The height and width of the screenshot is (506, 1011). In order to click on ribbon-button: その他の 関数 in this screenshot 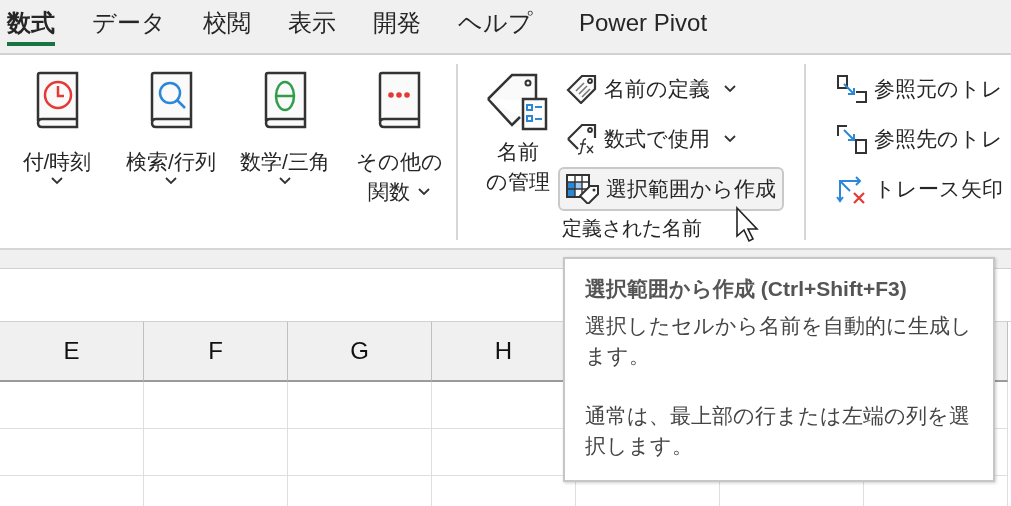, I will do `click(399, 152)`.